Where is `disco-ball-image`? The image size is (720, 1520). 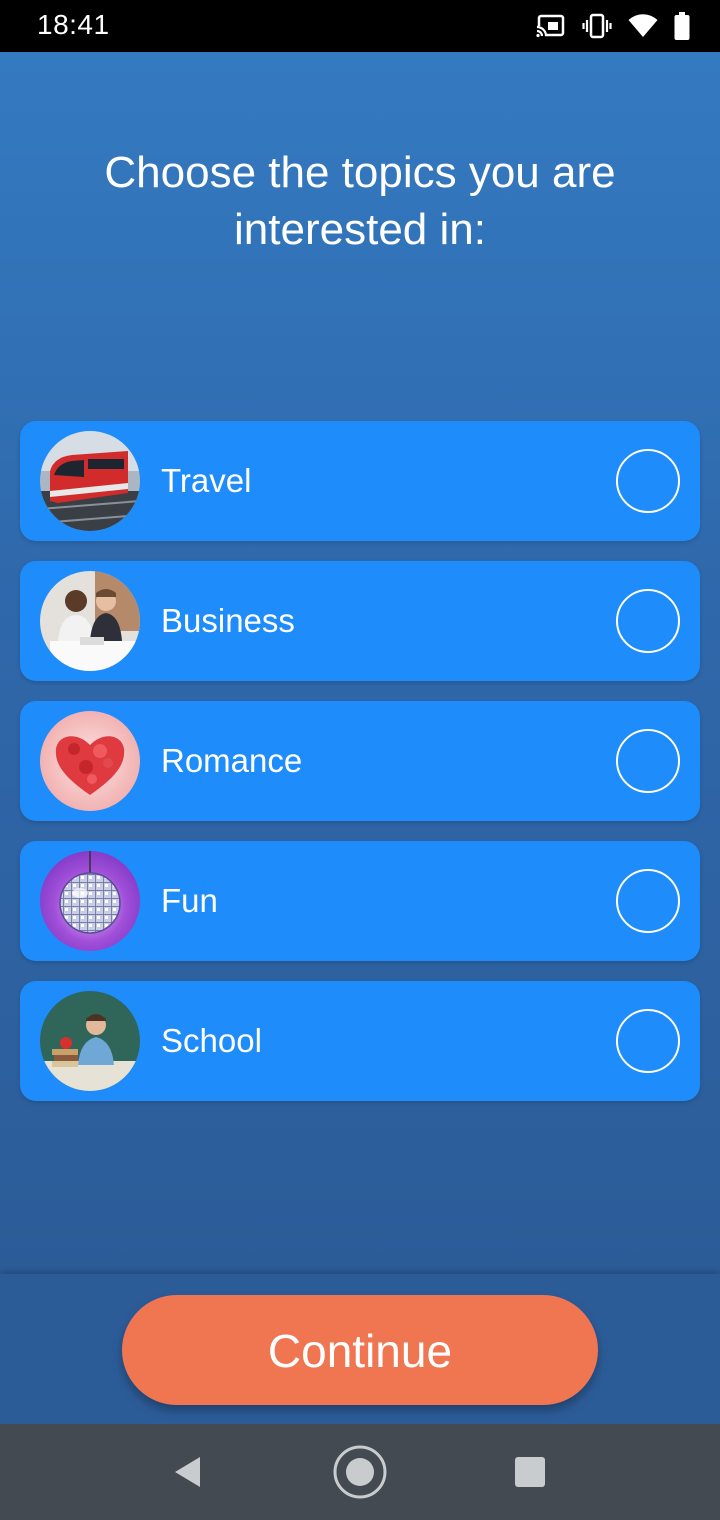 disco-ball-image is located at coordinates (90, 901).